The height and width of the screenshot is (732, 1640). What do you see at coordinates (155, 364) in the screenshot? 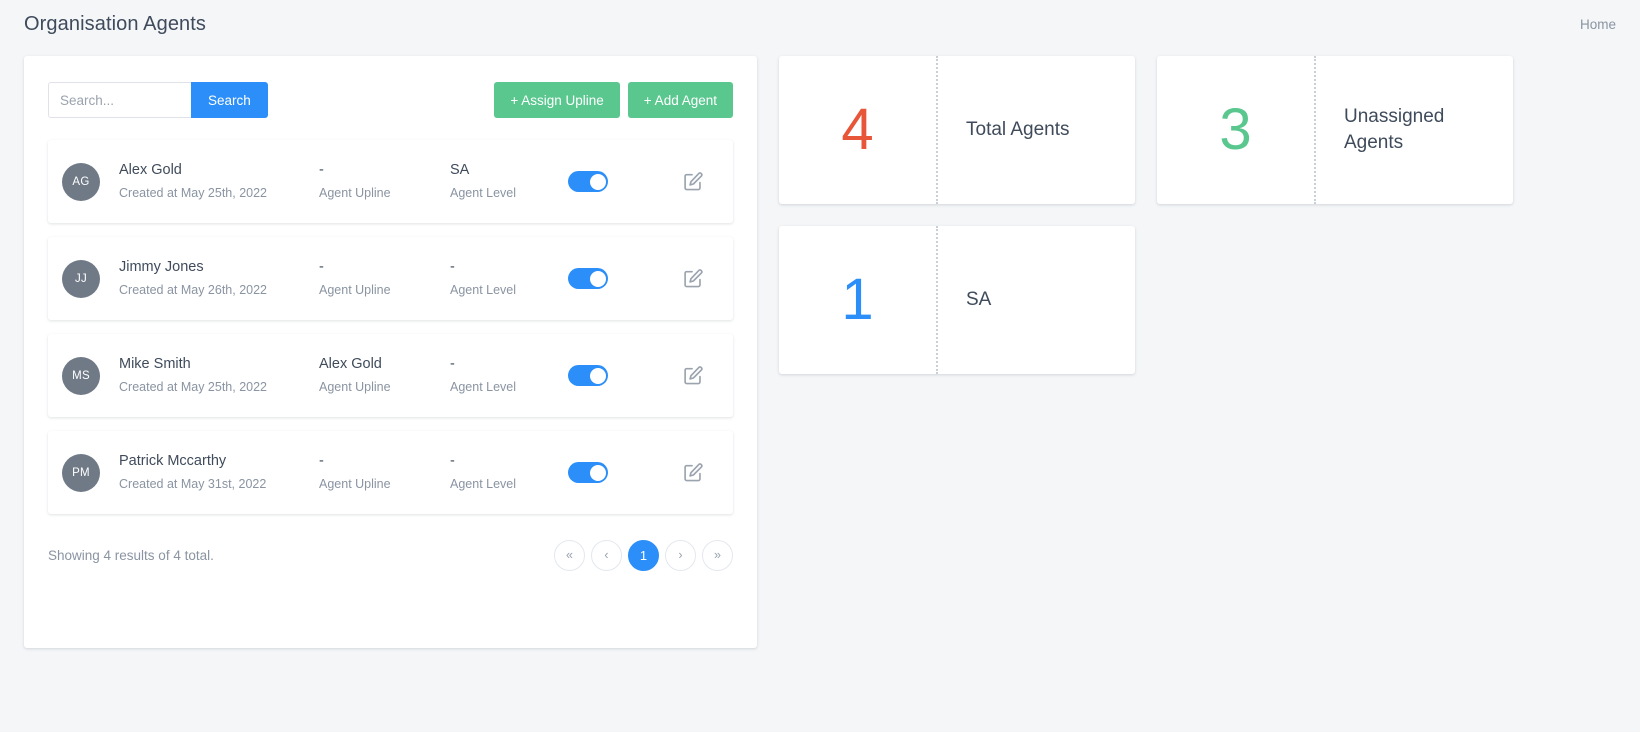
I see `agent-name: Mike Smith` at bounding box center [155, 364].